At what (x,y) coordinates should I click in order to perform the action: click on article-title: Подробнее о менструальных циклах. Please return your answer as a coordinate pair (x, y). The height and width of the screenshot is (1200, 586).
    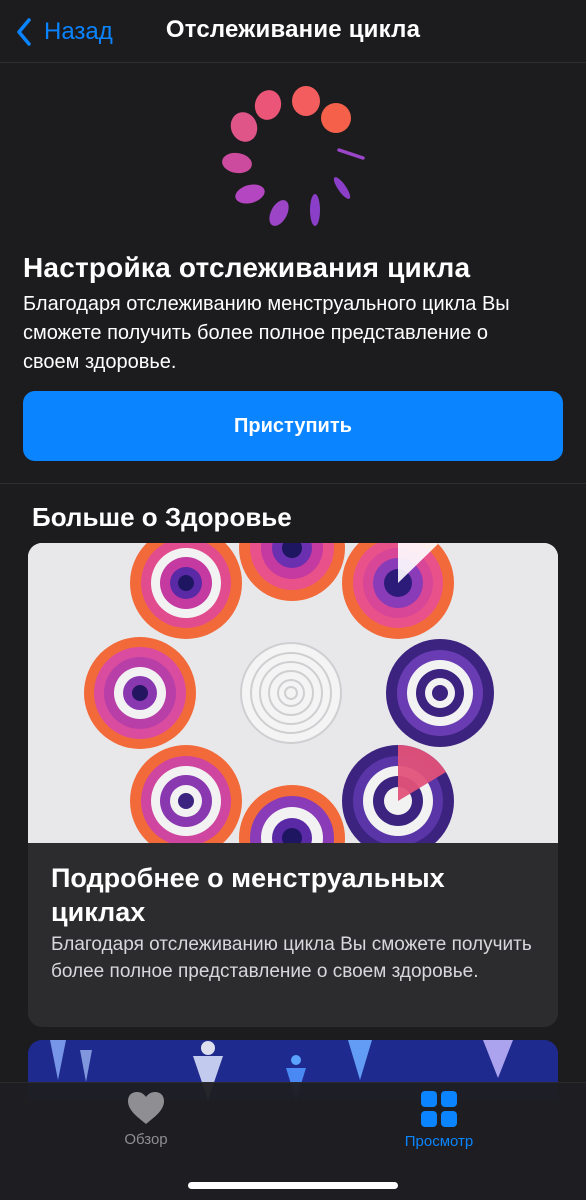
    Looking at the image, I should click on (248, 895).